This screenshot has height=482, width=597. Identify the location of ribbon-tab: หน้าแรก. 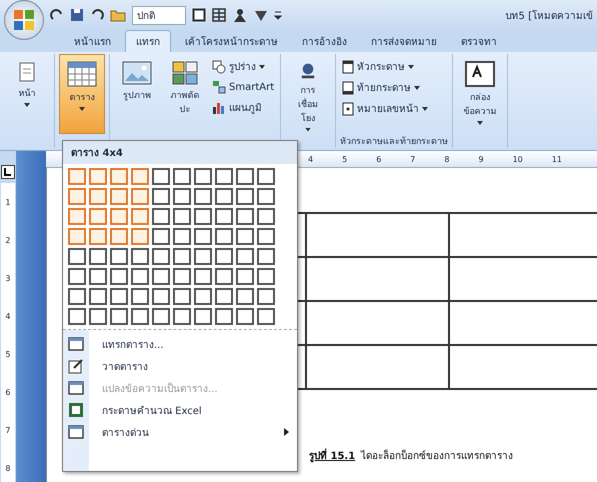
(92, 41).